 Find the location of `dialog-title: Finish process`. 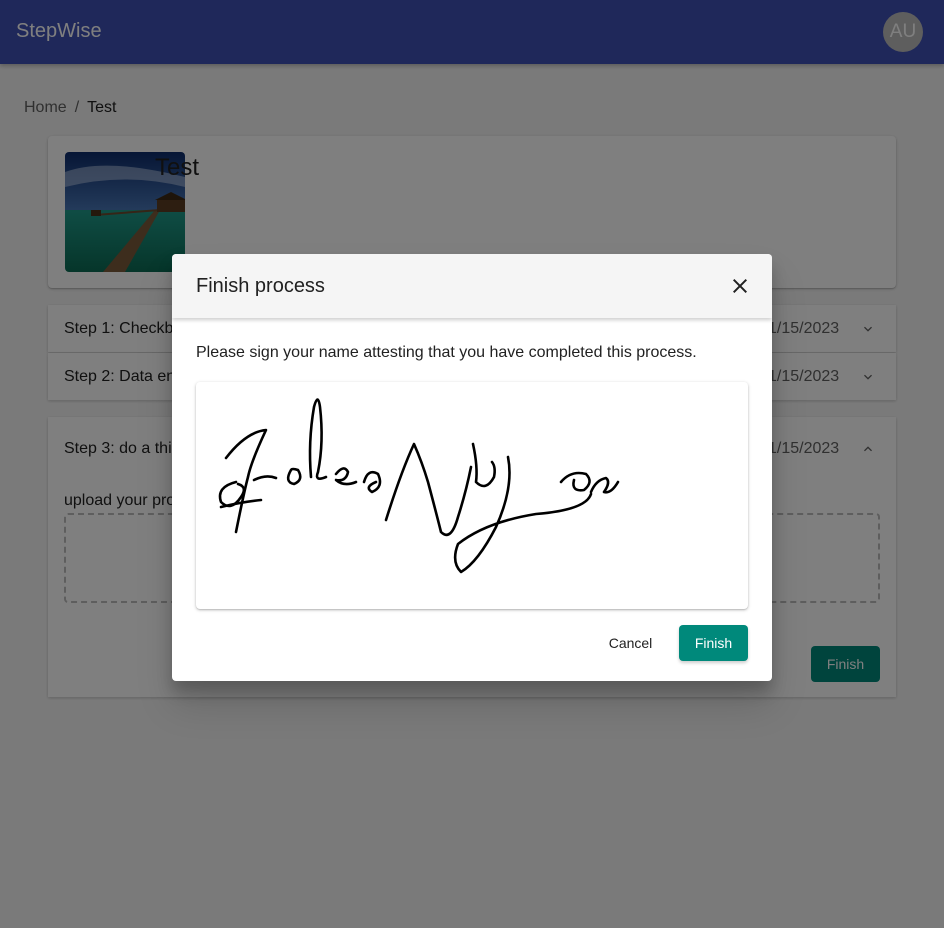

dialog-title: Finish process is located at coordinates (260, 286).